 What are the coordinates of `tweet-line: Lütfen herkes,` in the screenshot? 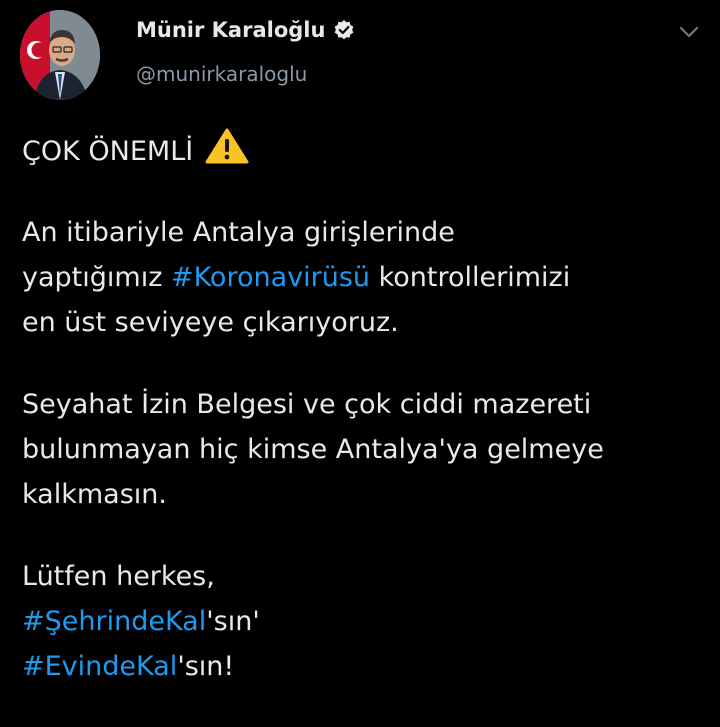 It's located at (118, 576).